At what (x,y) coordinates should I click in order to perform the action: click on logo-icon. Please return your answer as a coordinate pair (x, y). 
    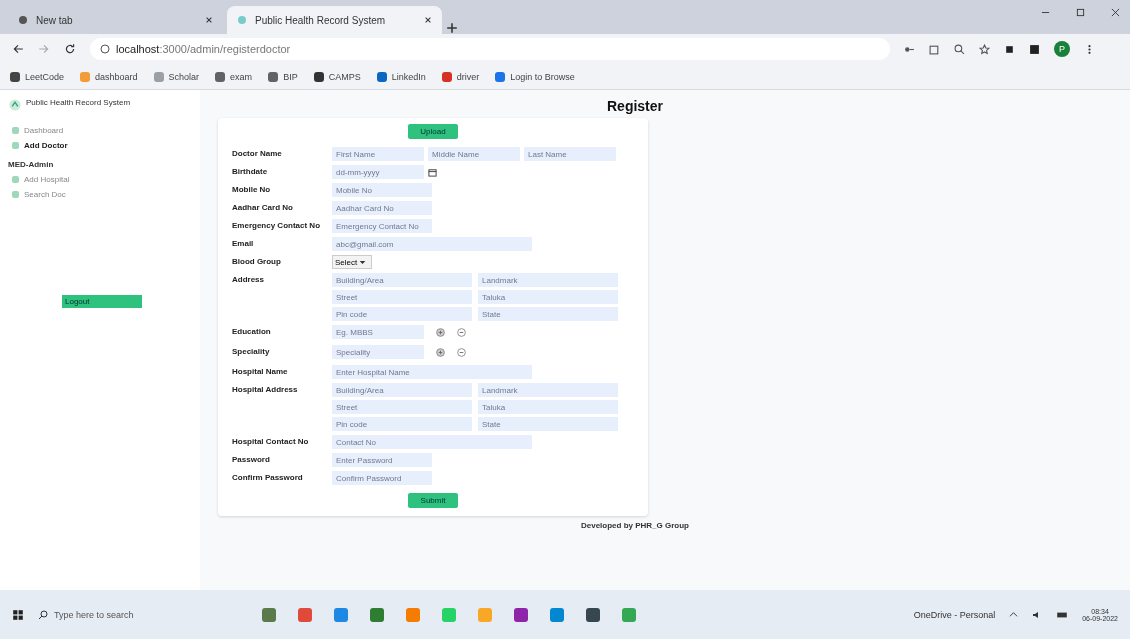
    Looking at the image, I should click on (15, 105).